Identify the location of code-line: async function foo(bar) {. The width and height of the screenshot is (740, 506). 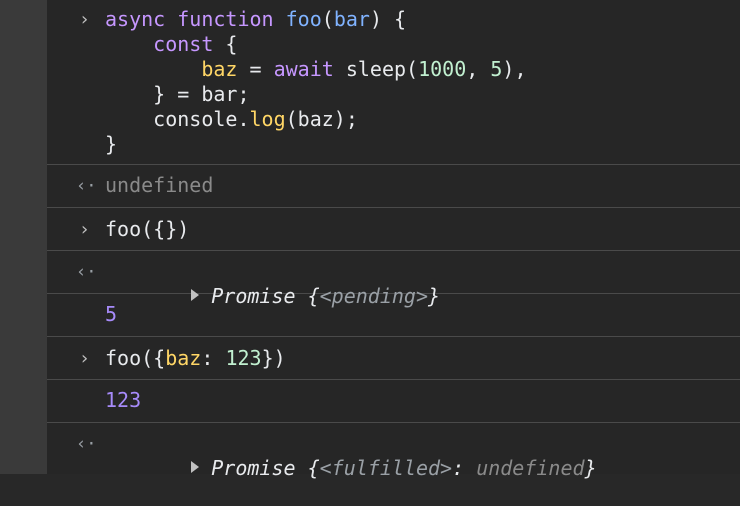
(316, 19).